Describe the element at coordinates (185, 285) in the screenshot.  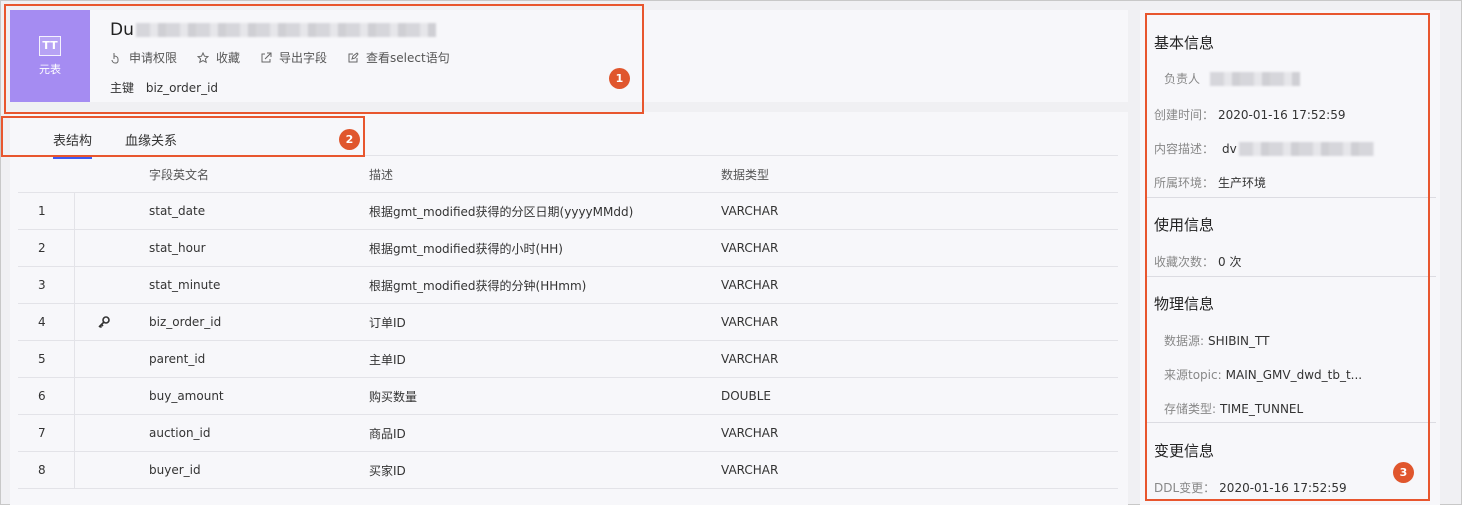
I see `field-name: stat_minute` at that location.